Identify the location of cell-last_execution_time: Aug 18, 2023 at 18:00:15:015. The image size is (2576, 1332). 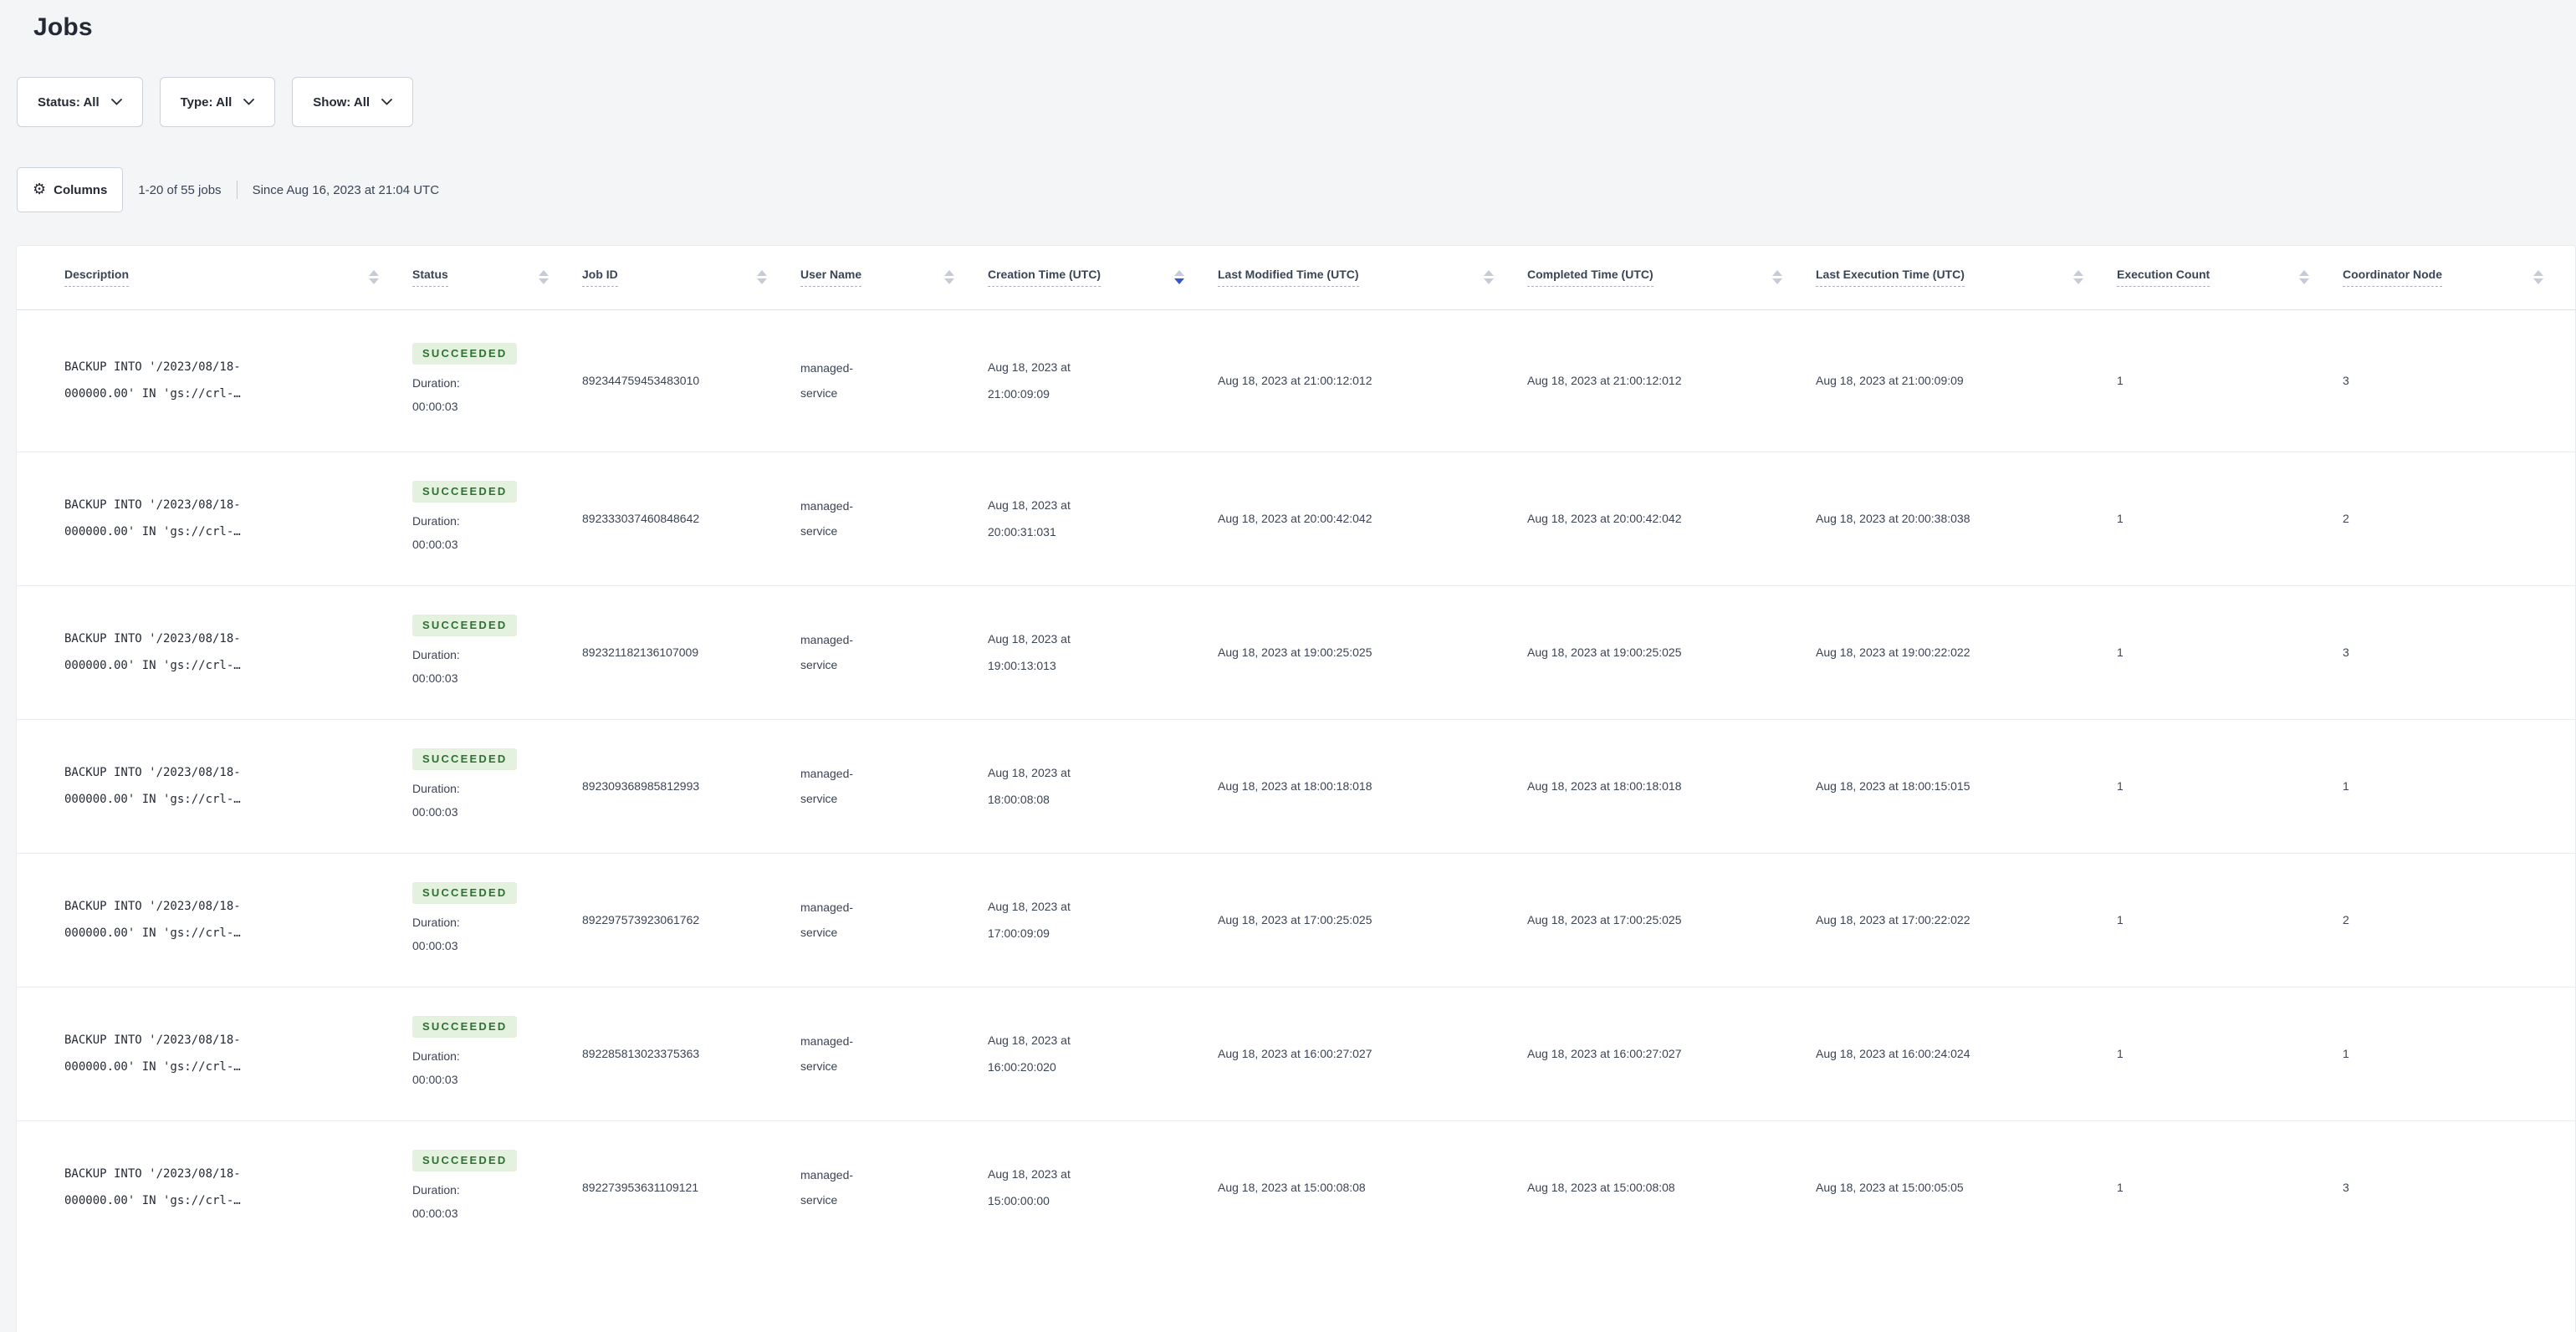
(1966, 786).